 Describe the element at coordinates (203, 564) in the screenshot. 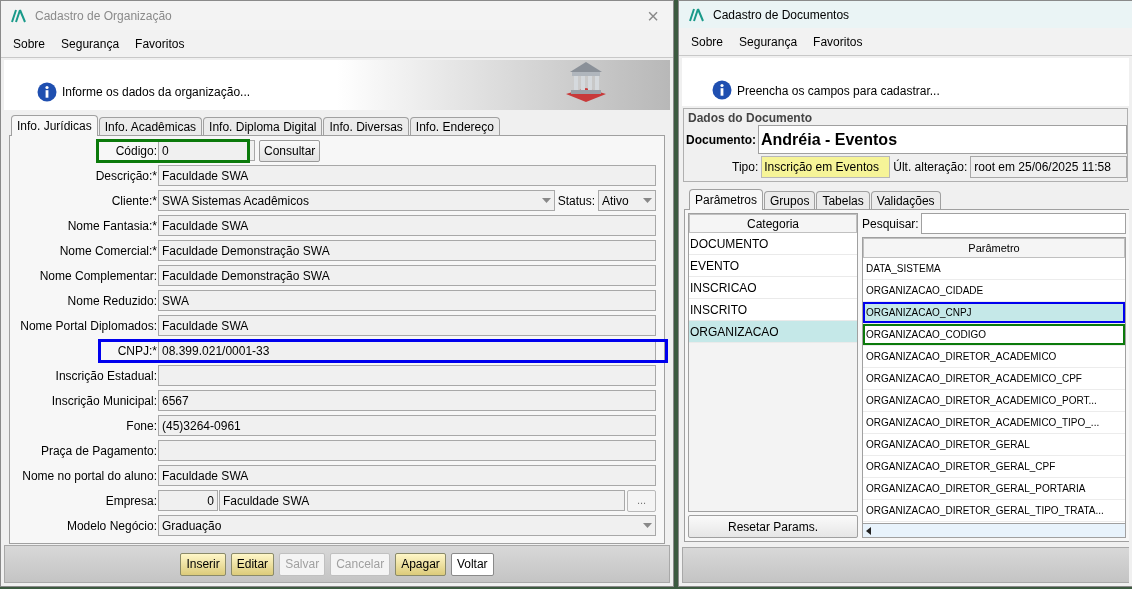

I see `action-button: Inserir` at that location.